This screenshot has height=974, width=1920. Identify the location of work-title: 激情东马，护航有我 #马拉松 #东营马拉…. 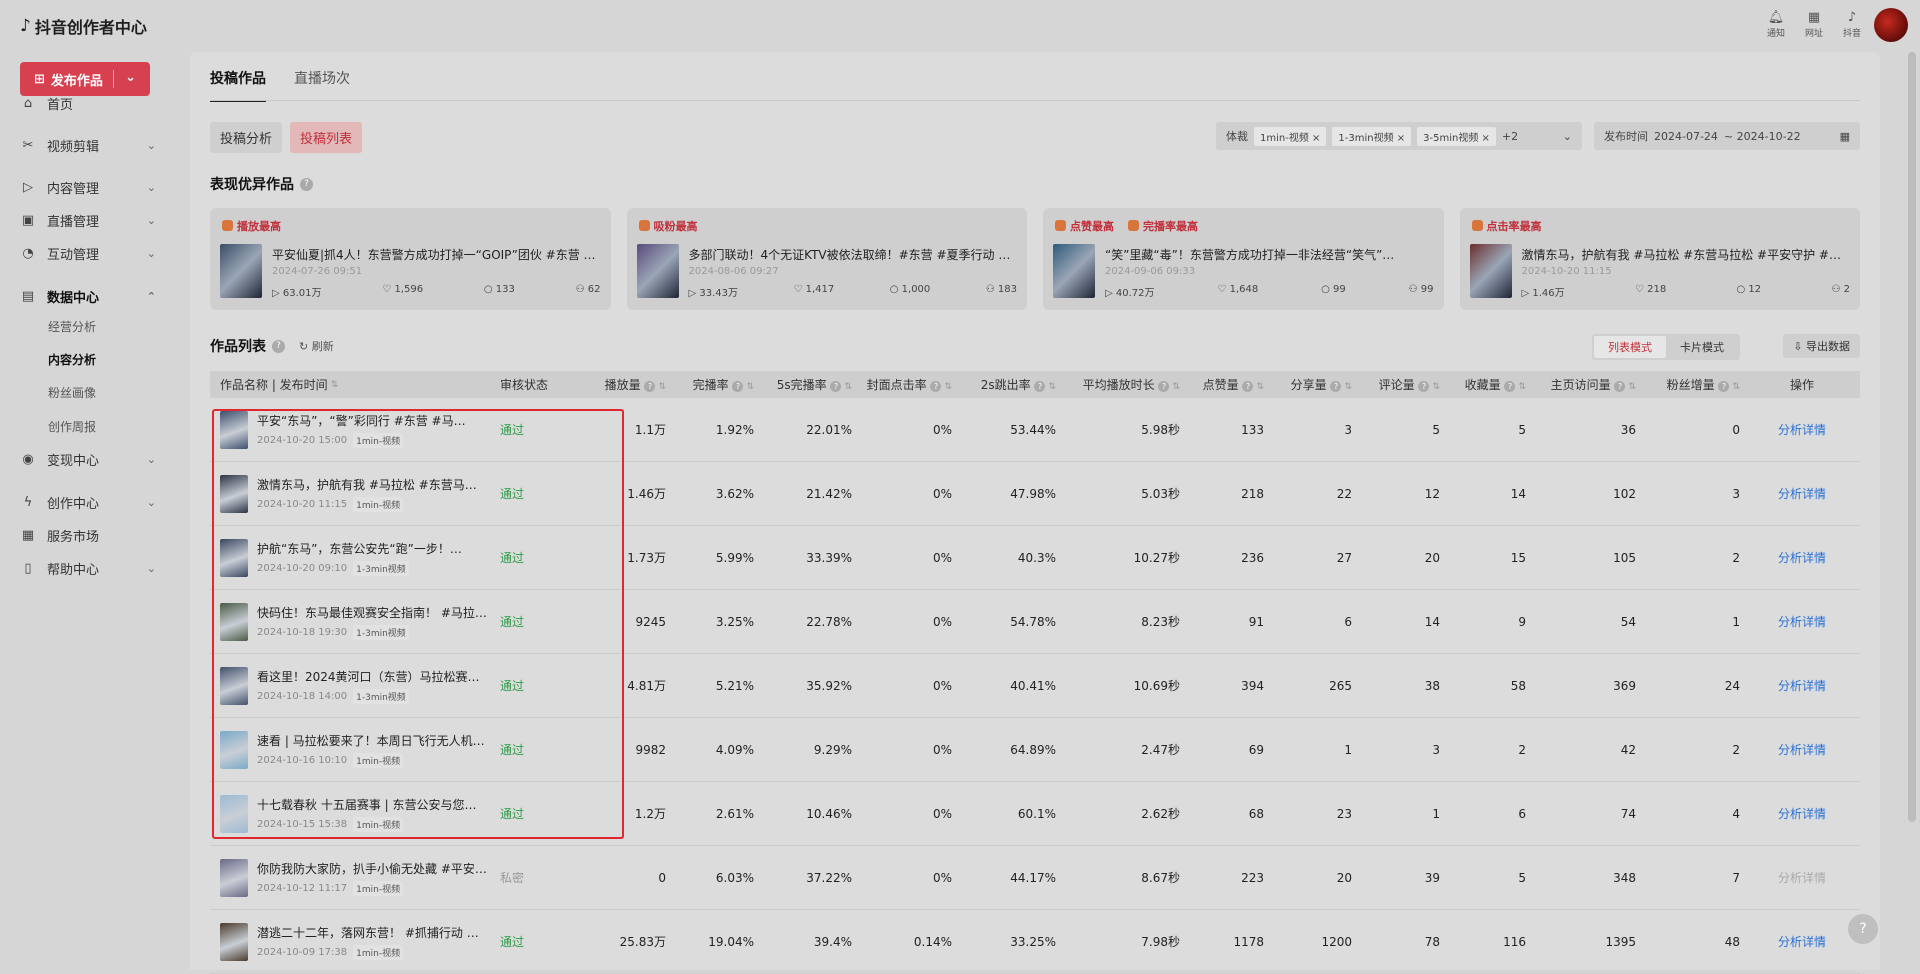
(372, 484).